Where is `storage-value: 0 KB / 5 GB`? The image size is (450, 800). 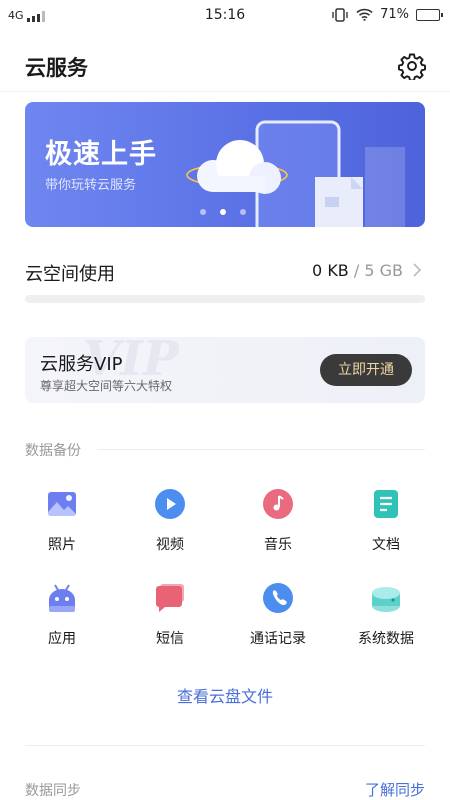 storage-value: 0 KB / 5 GB is located at coordinates (357, 270).